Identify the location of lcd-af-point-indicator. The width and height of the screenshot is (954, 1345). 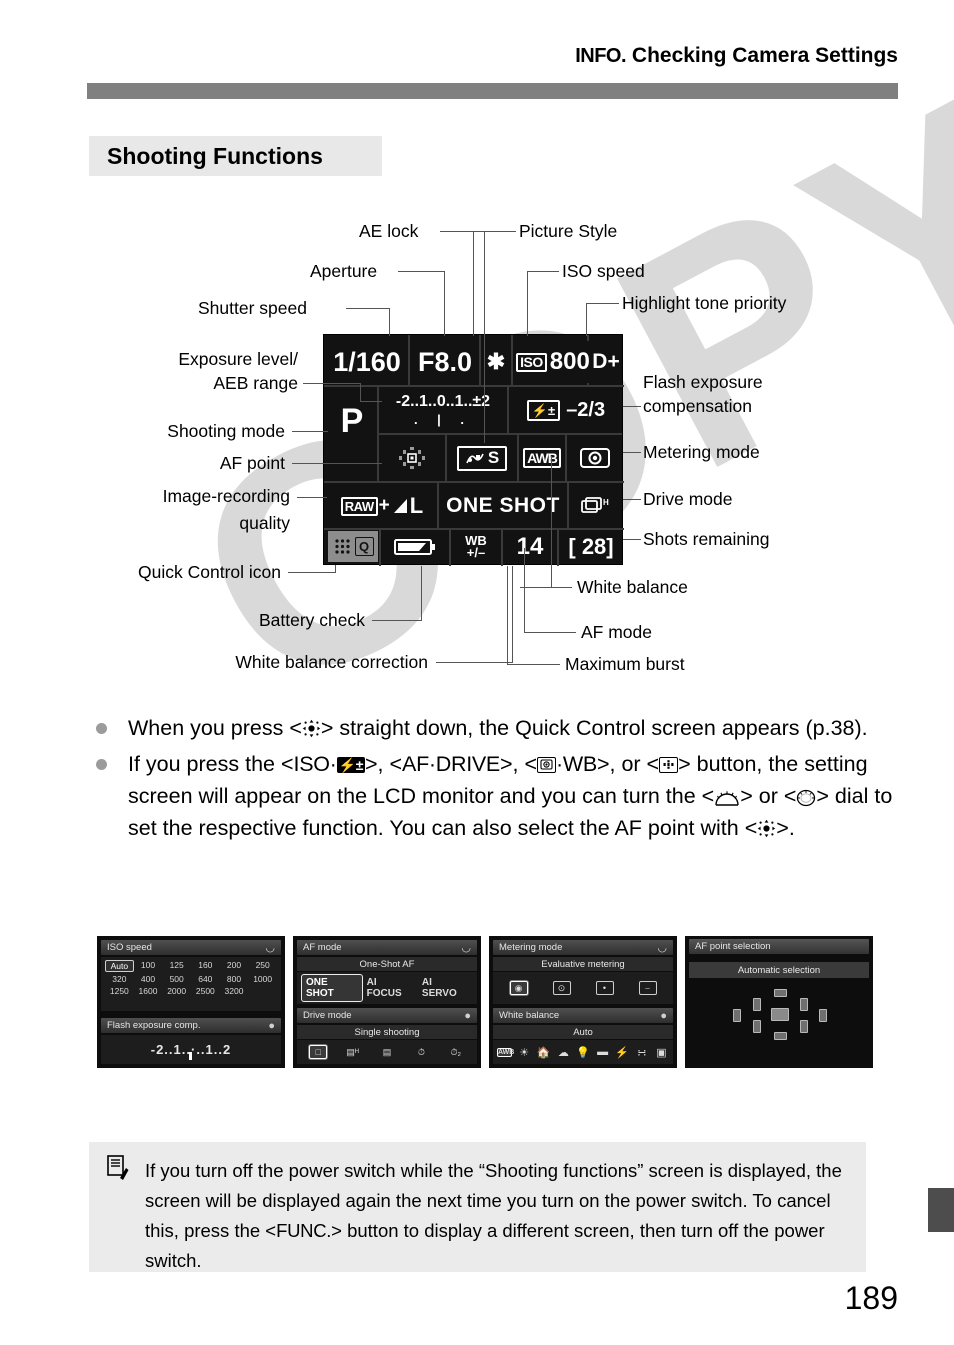
(412, 458).